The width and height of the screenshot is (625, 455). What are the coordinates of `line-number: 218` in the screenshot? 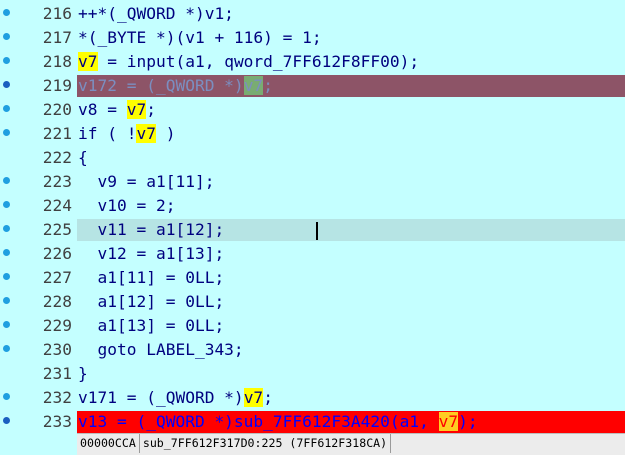 It's located at (57, 61).